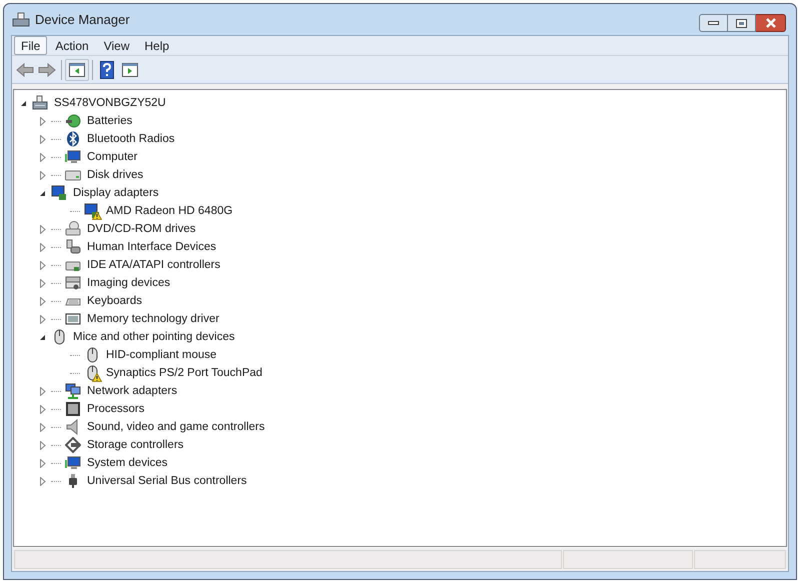  Describe the element at coordinates (167, 481) in the screenshot. I see `tree-item: Universal Serial Bus controllers` at that location.